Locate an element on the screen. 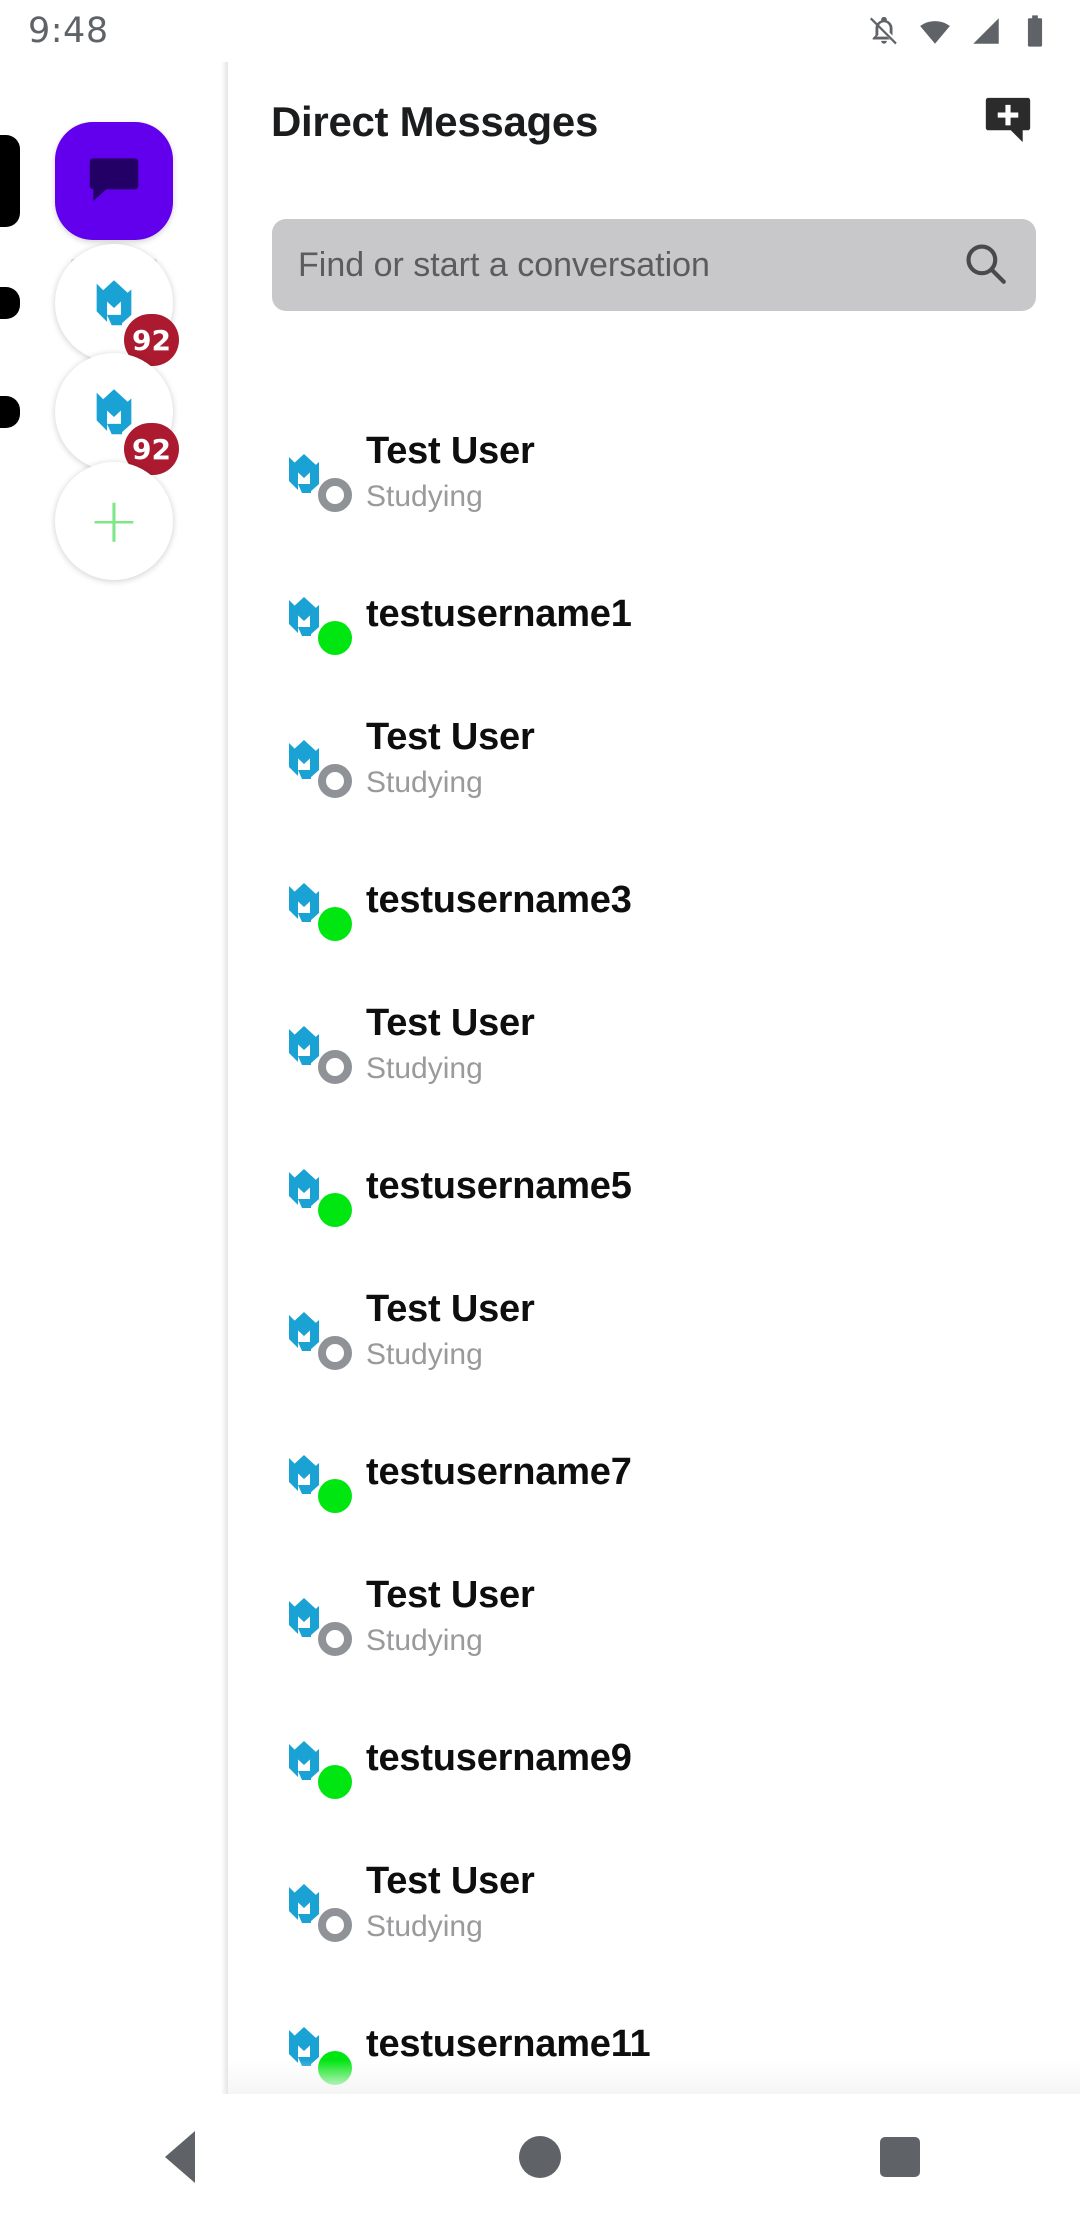 Image resolution: width=1080 pixels, height=2220 pixels. back-button is located at coordinates (180, 2157).